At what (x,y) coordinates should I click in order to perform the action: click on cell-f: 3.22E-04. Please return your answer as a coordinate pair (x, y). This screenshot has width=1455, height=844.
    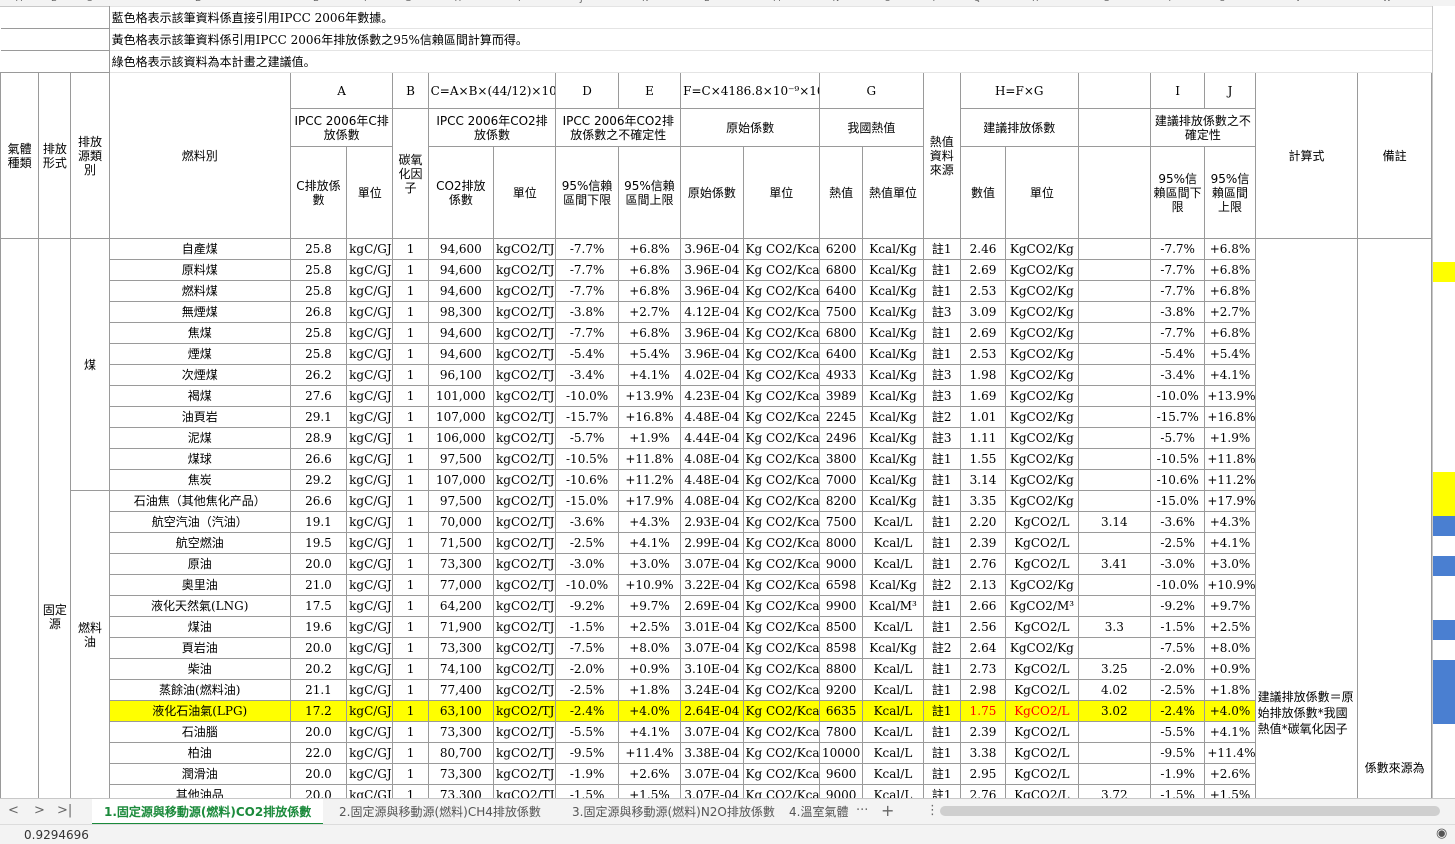
    Looking at the image, I should click on (712, 585).